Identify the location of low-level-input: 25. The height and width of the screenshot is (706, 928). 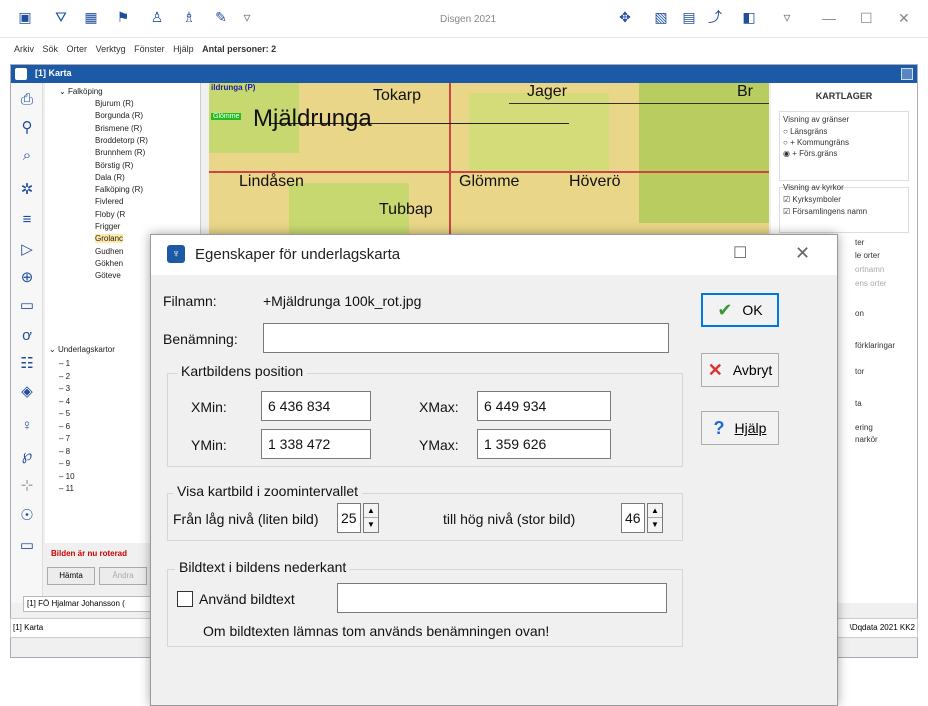
(349, 518).